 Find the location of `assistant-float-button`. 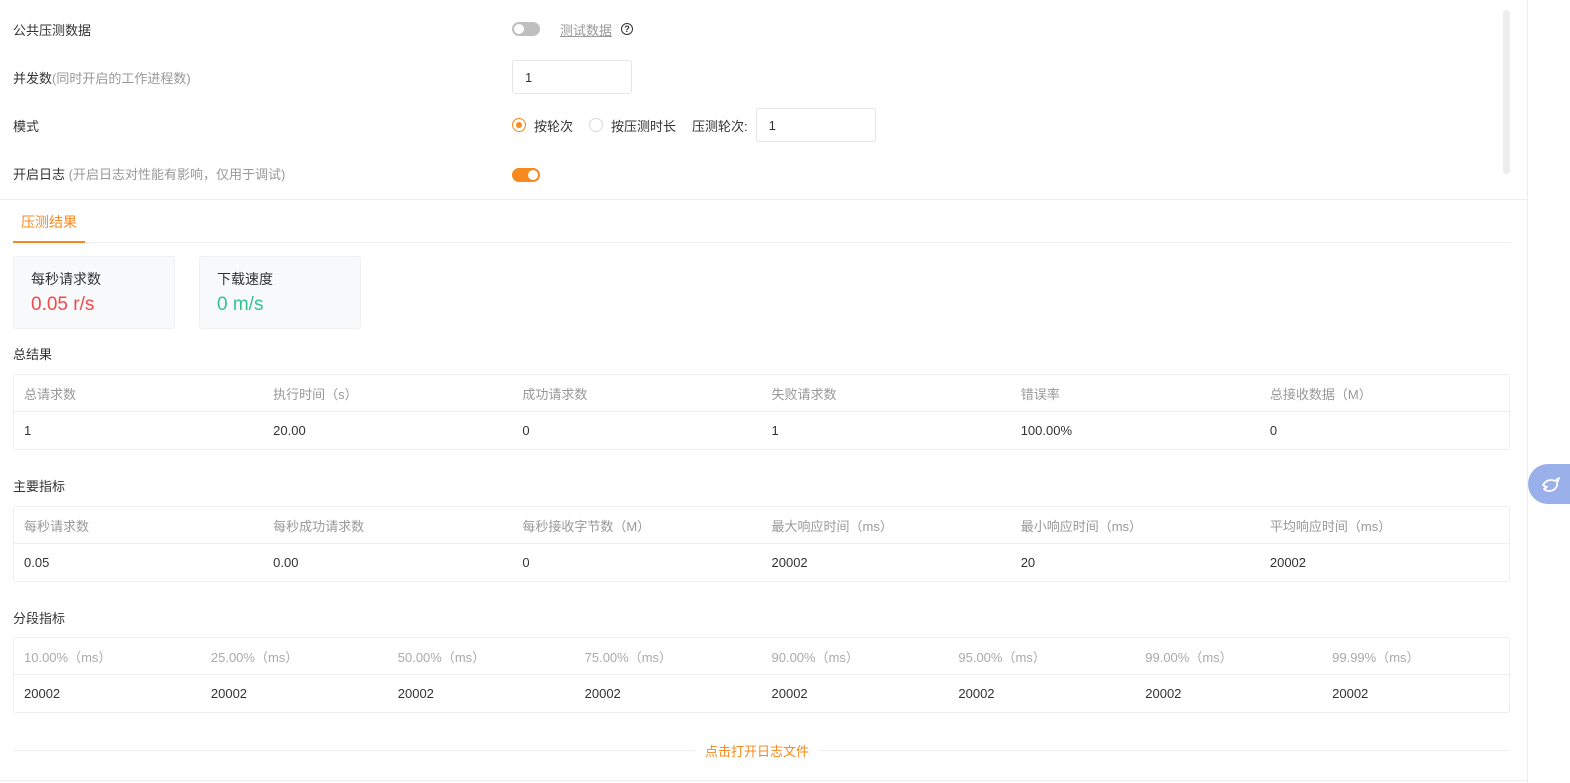

assistant-float-button is located at coordinates (1549, 484).